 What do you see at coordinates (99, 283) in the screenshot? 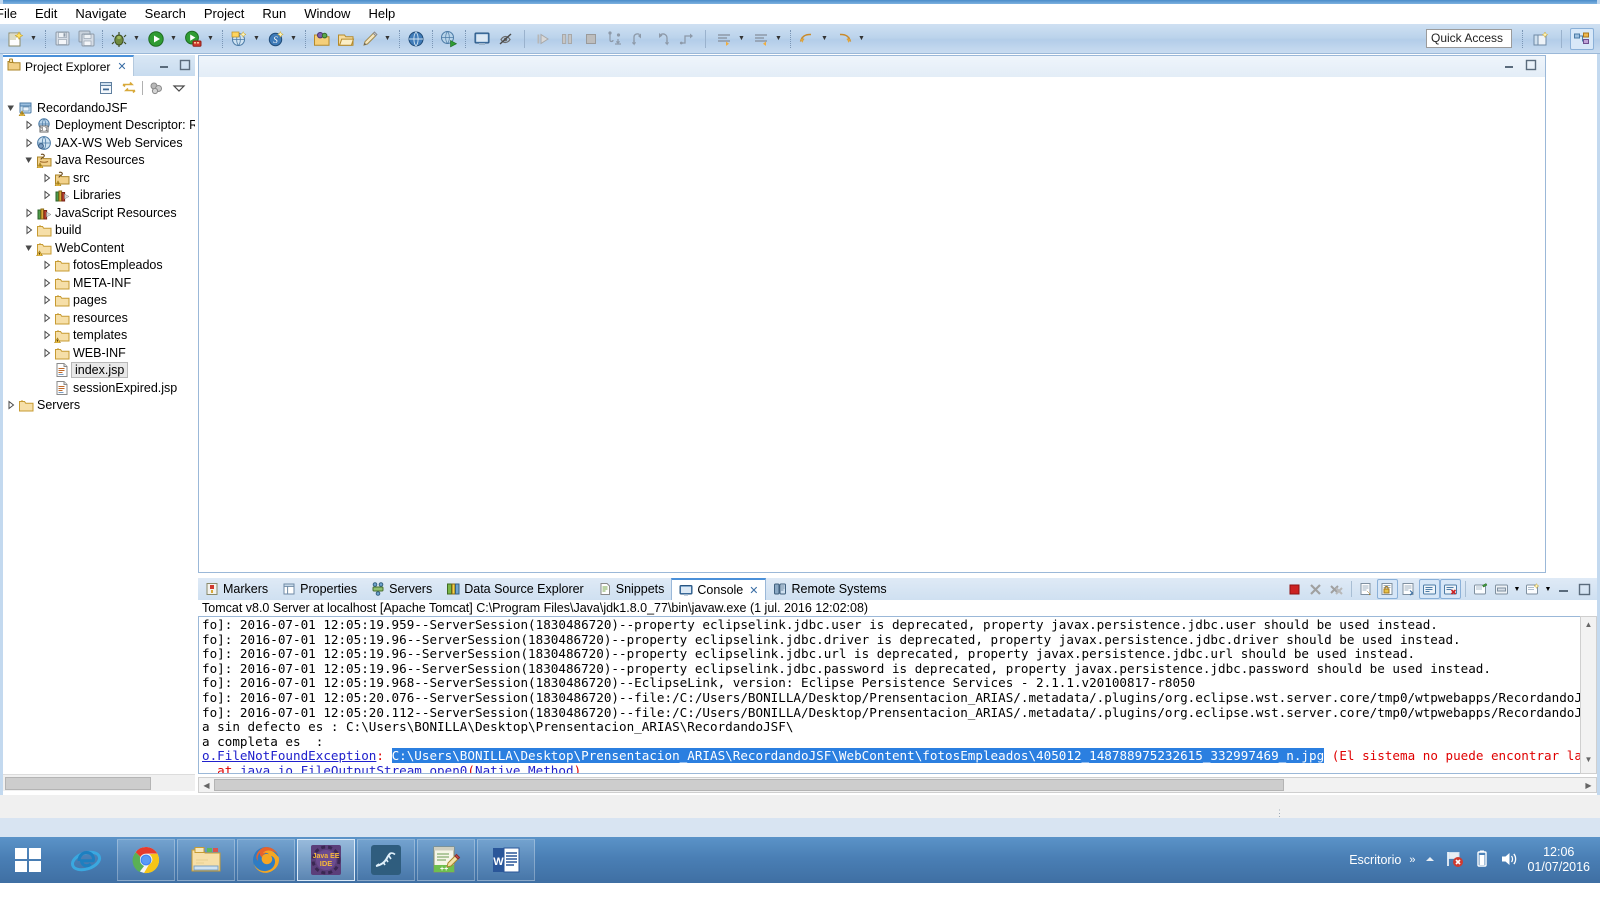
I see `tree-item-meta-inf: META-INF` at bounding box center [99, 283].